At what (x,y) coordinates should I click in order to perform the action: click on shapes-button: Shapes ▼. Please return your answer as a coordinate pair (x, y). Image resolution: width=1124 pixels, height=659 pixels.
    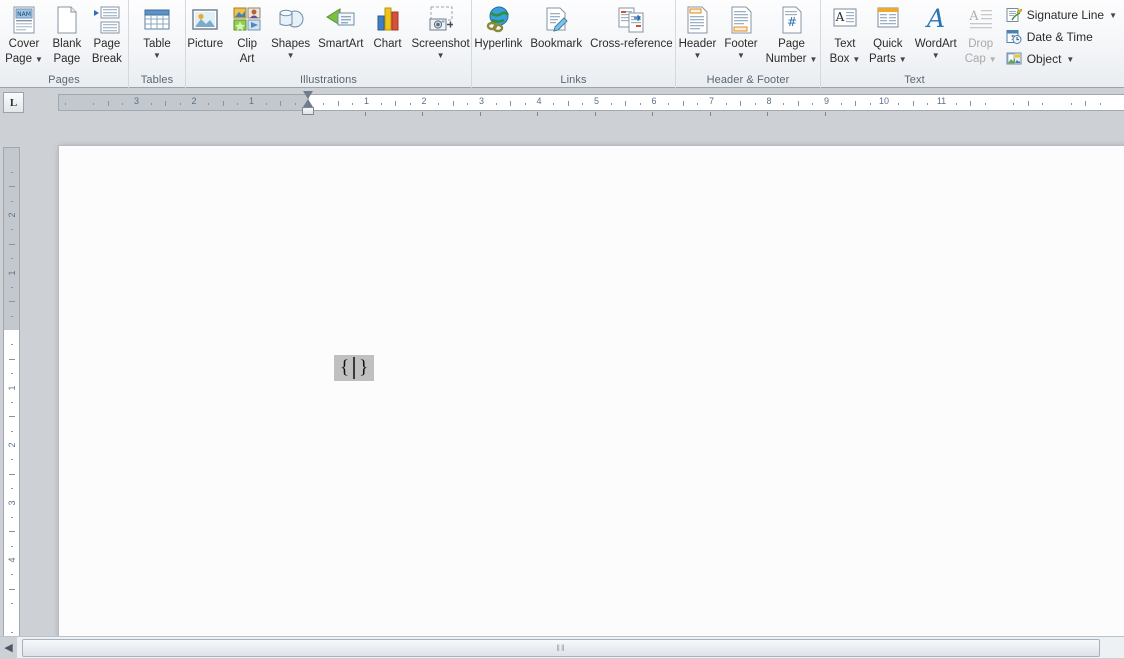
    Looking at the image, I should click on (290, 30).